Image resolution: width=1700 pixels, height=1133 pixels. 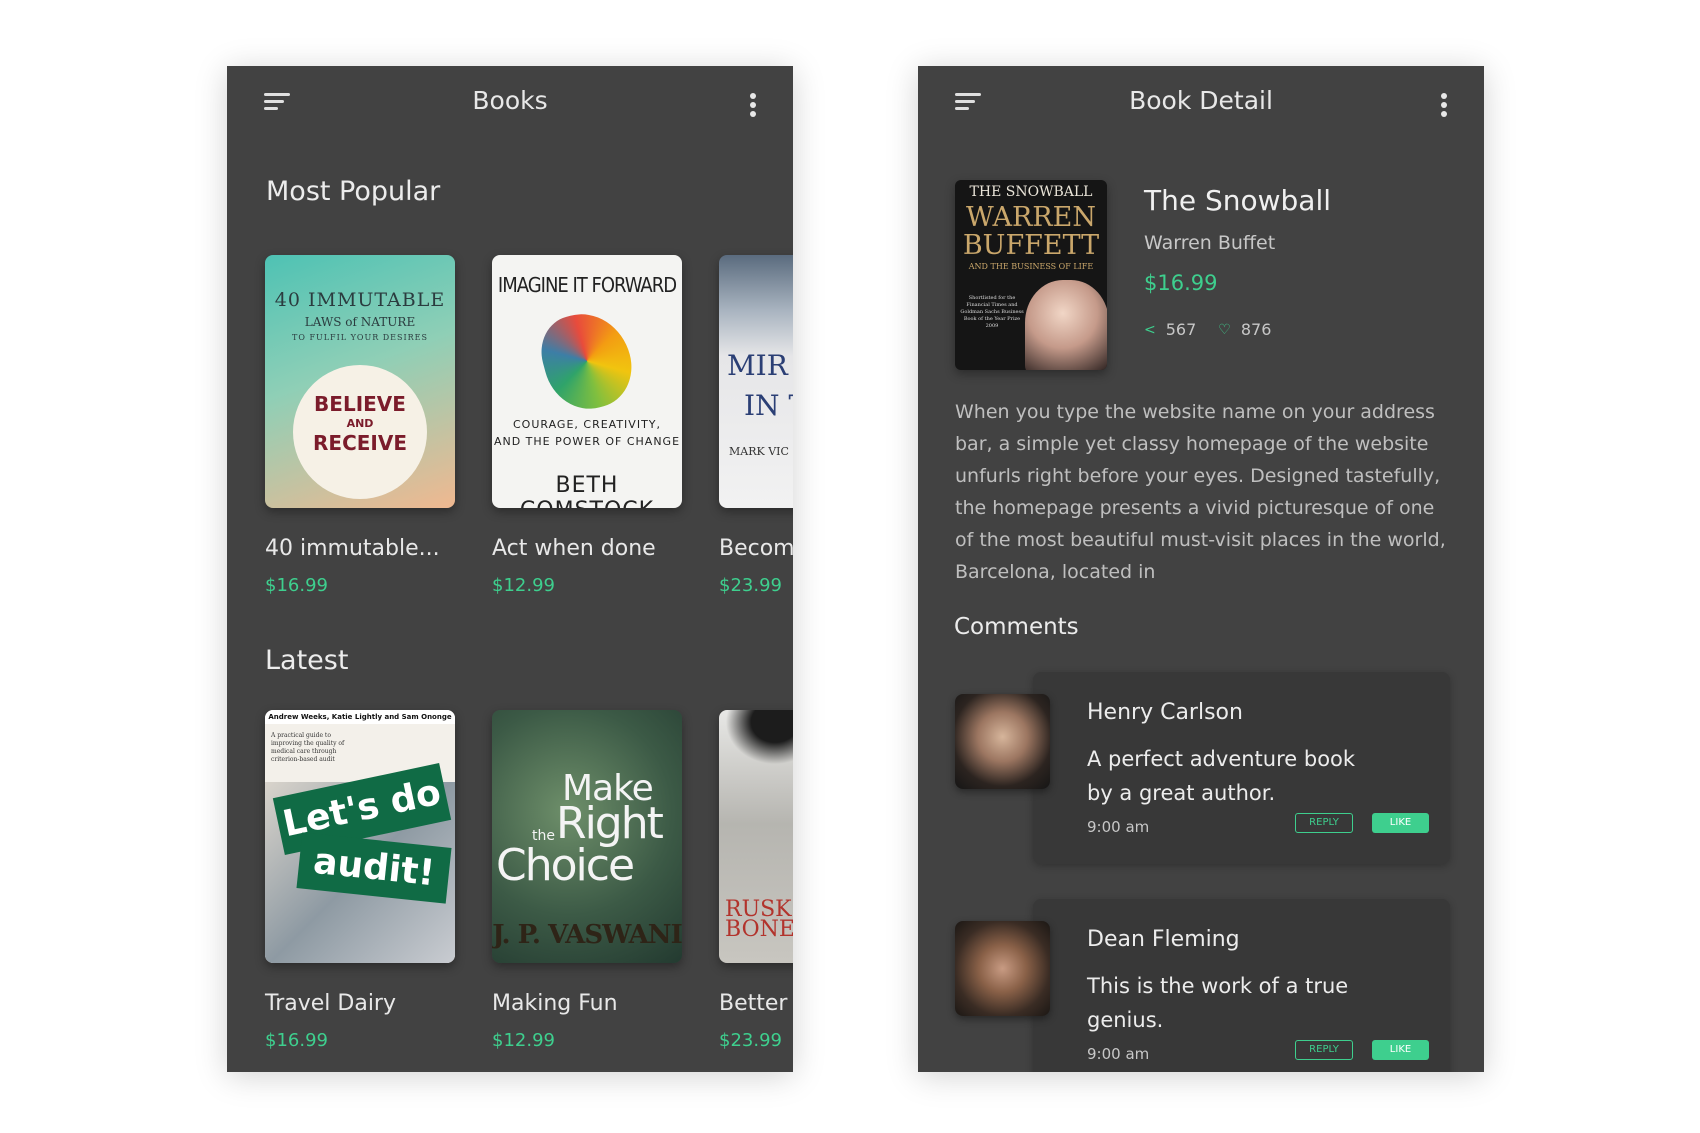 I want to click on cover-text: BETH COMSTOCK, so click(x=586, y=490).